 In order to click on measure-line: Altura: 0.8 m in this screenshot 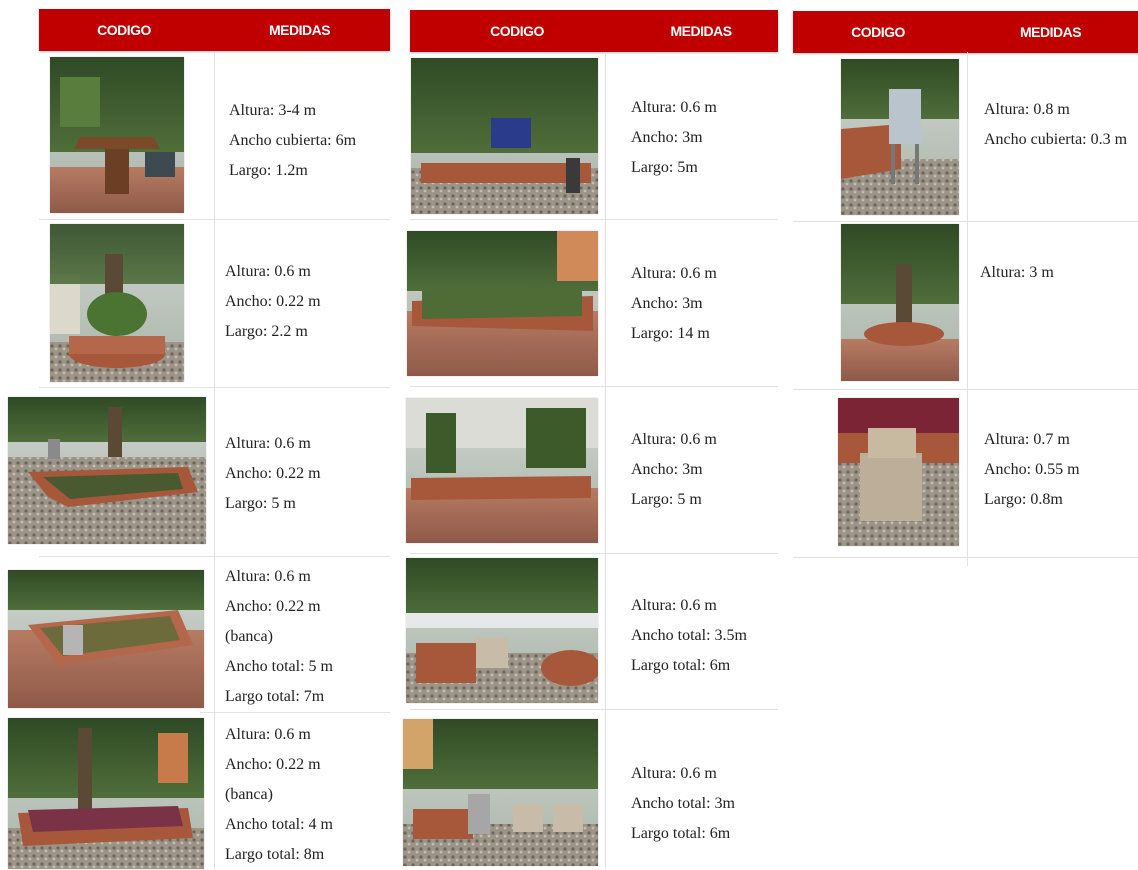, I will do `click(1027, 109)`.